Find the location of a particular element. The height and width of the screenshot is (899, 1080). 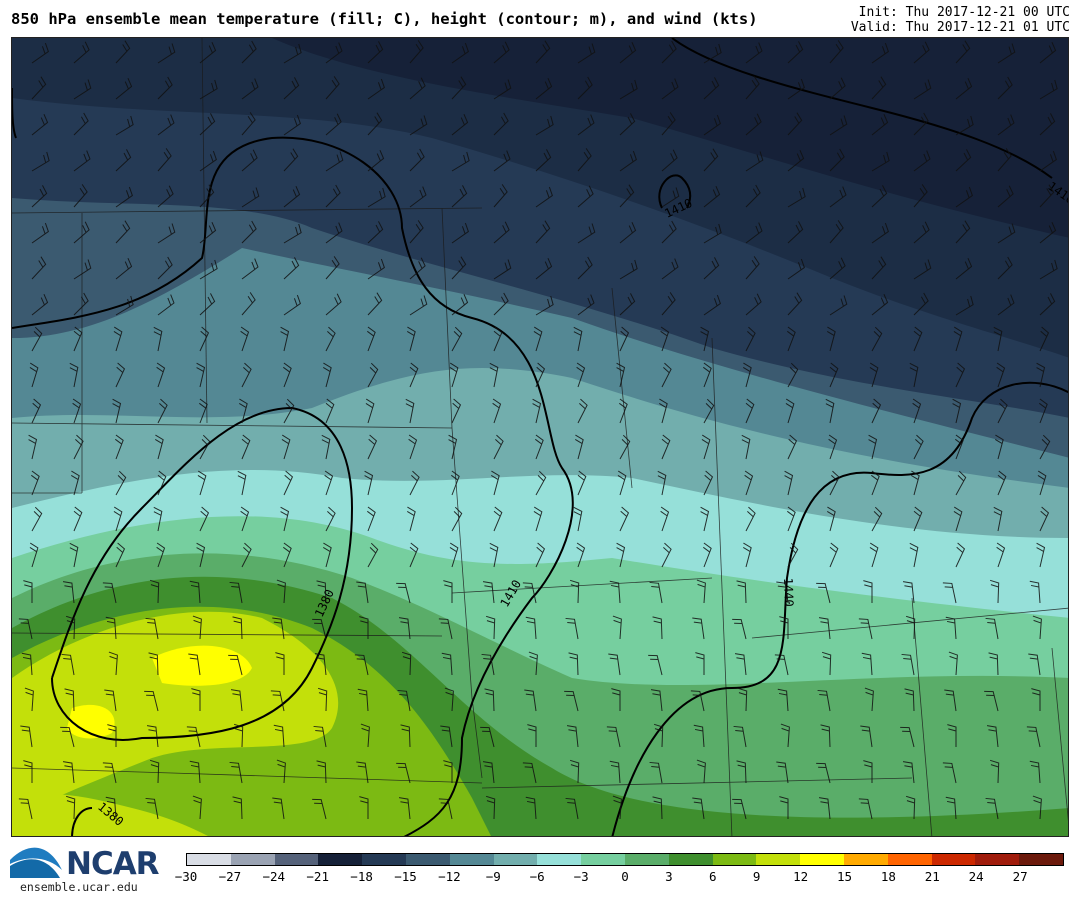

colorbar-tick-label: 9 is located at coordinates (756, 876).